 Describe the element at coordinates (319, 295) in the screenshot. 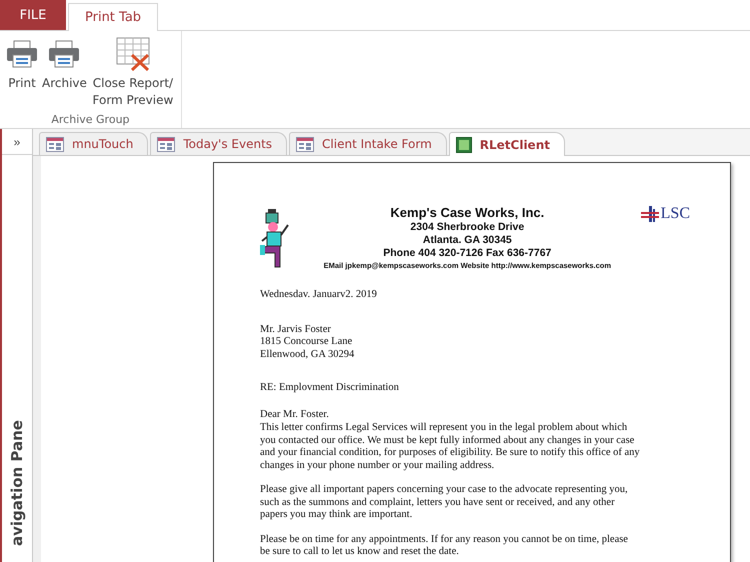

I see `letter-date: Wednesdav. Januarv2. 2019` at that location.